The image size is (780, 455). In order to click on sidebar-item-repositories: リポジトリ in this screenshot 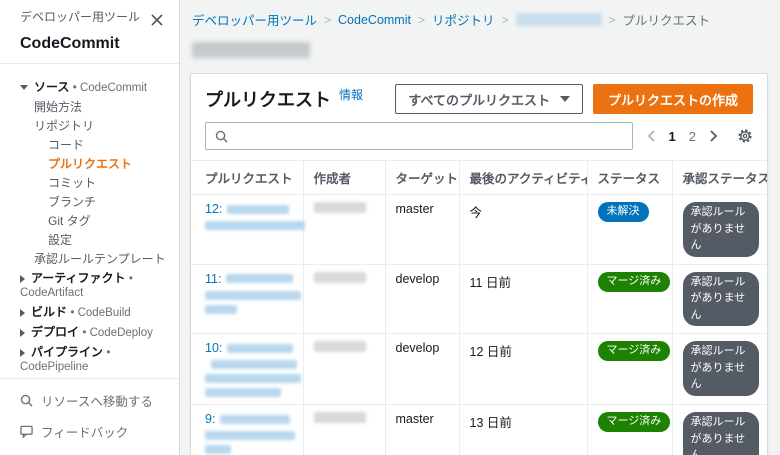, I will do `click(101, 126)`.